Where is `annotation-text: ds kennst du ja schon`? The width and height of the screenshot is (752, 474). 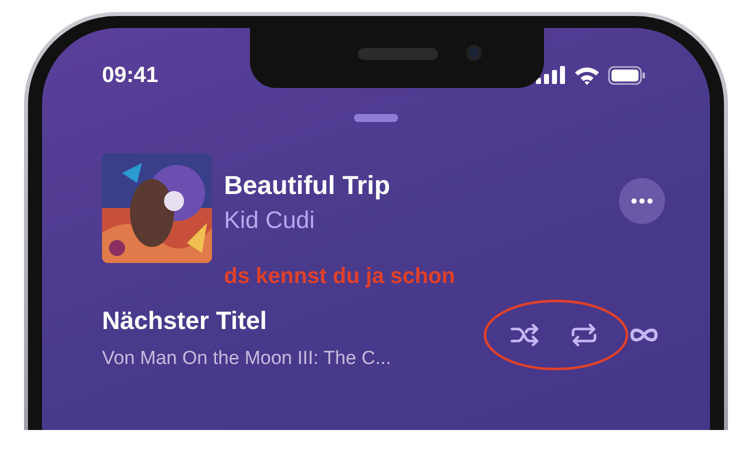
annotation-text: ds kennst du ja schon is located at coordinates (340, 275).